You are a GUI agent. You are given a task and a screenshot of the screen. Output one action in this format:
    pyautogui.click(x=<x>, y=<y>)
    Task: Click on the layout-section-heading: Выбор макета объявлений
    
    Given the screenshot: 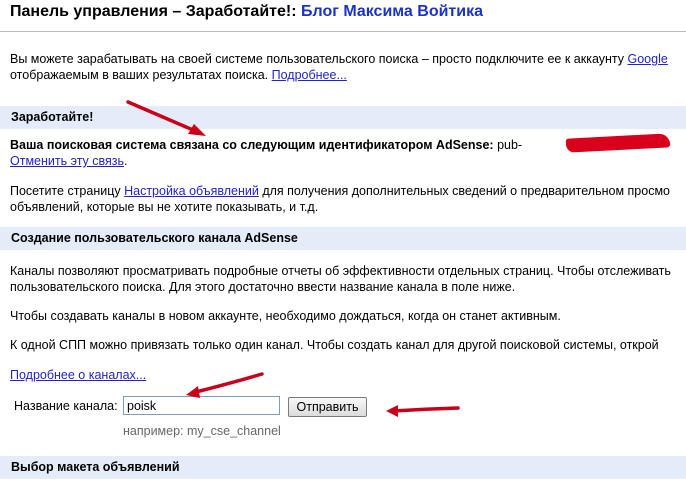 What is the action you would take?
    pyautogui.click(x=343, y=467)
    